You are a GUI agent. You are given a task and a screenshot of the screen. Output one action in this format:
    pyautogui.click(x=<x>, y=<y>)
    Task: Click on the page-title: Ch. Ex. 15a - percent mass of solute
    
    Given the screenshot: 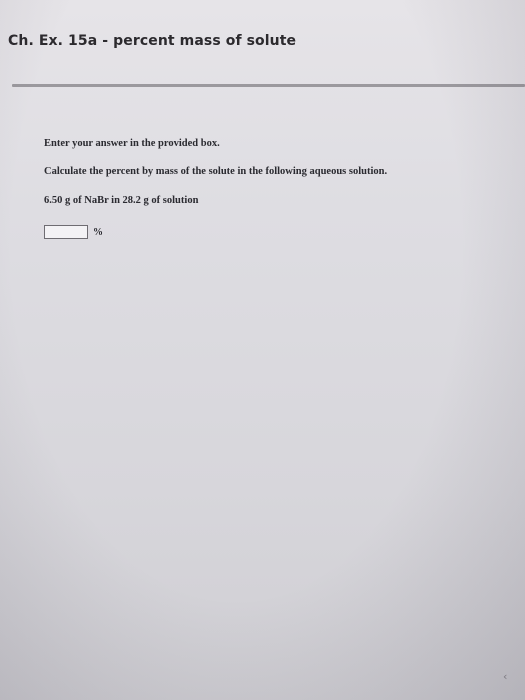 What is the action you would take?
    pyautogui.click(x=152, y=41)
    